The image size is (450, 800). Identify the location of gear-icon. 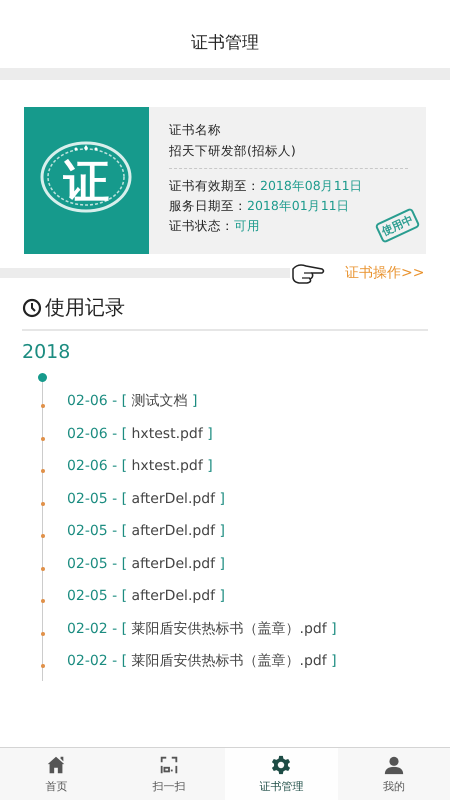
(281, 765).